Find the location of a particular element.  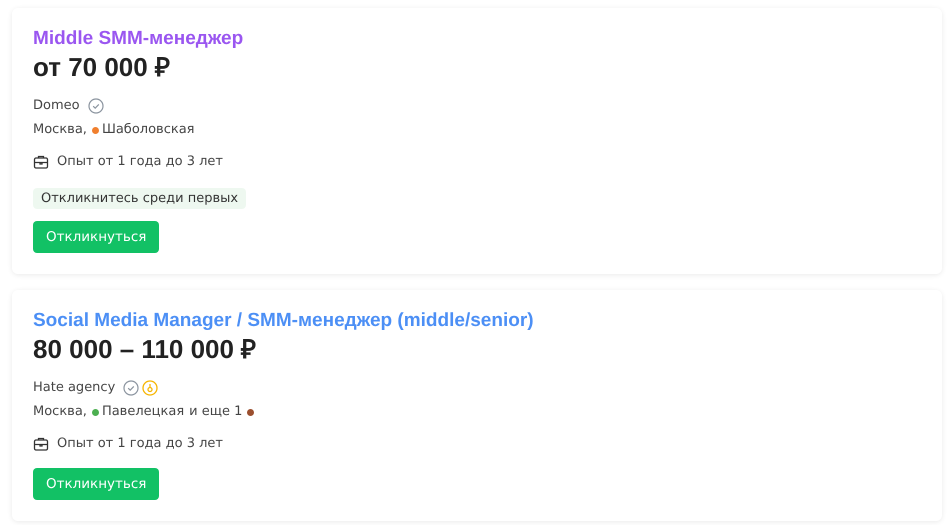

vacancy-title-link: Middle SMM-менеджер is located at coordinates (138, 39).